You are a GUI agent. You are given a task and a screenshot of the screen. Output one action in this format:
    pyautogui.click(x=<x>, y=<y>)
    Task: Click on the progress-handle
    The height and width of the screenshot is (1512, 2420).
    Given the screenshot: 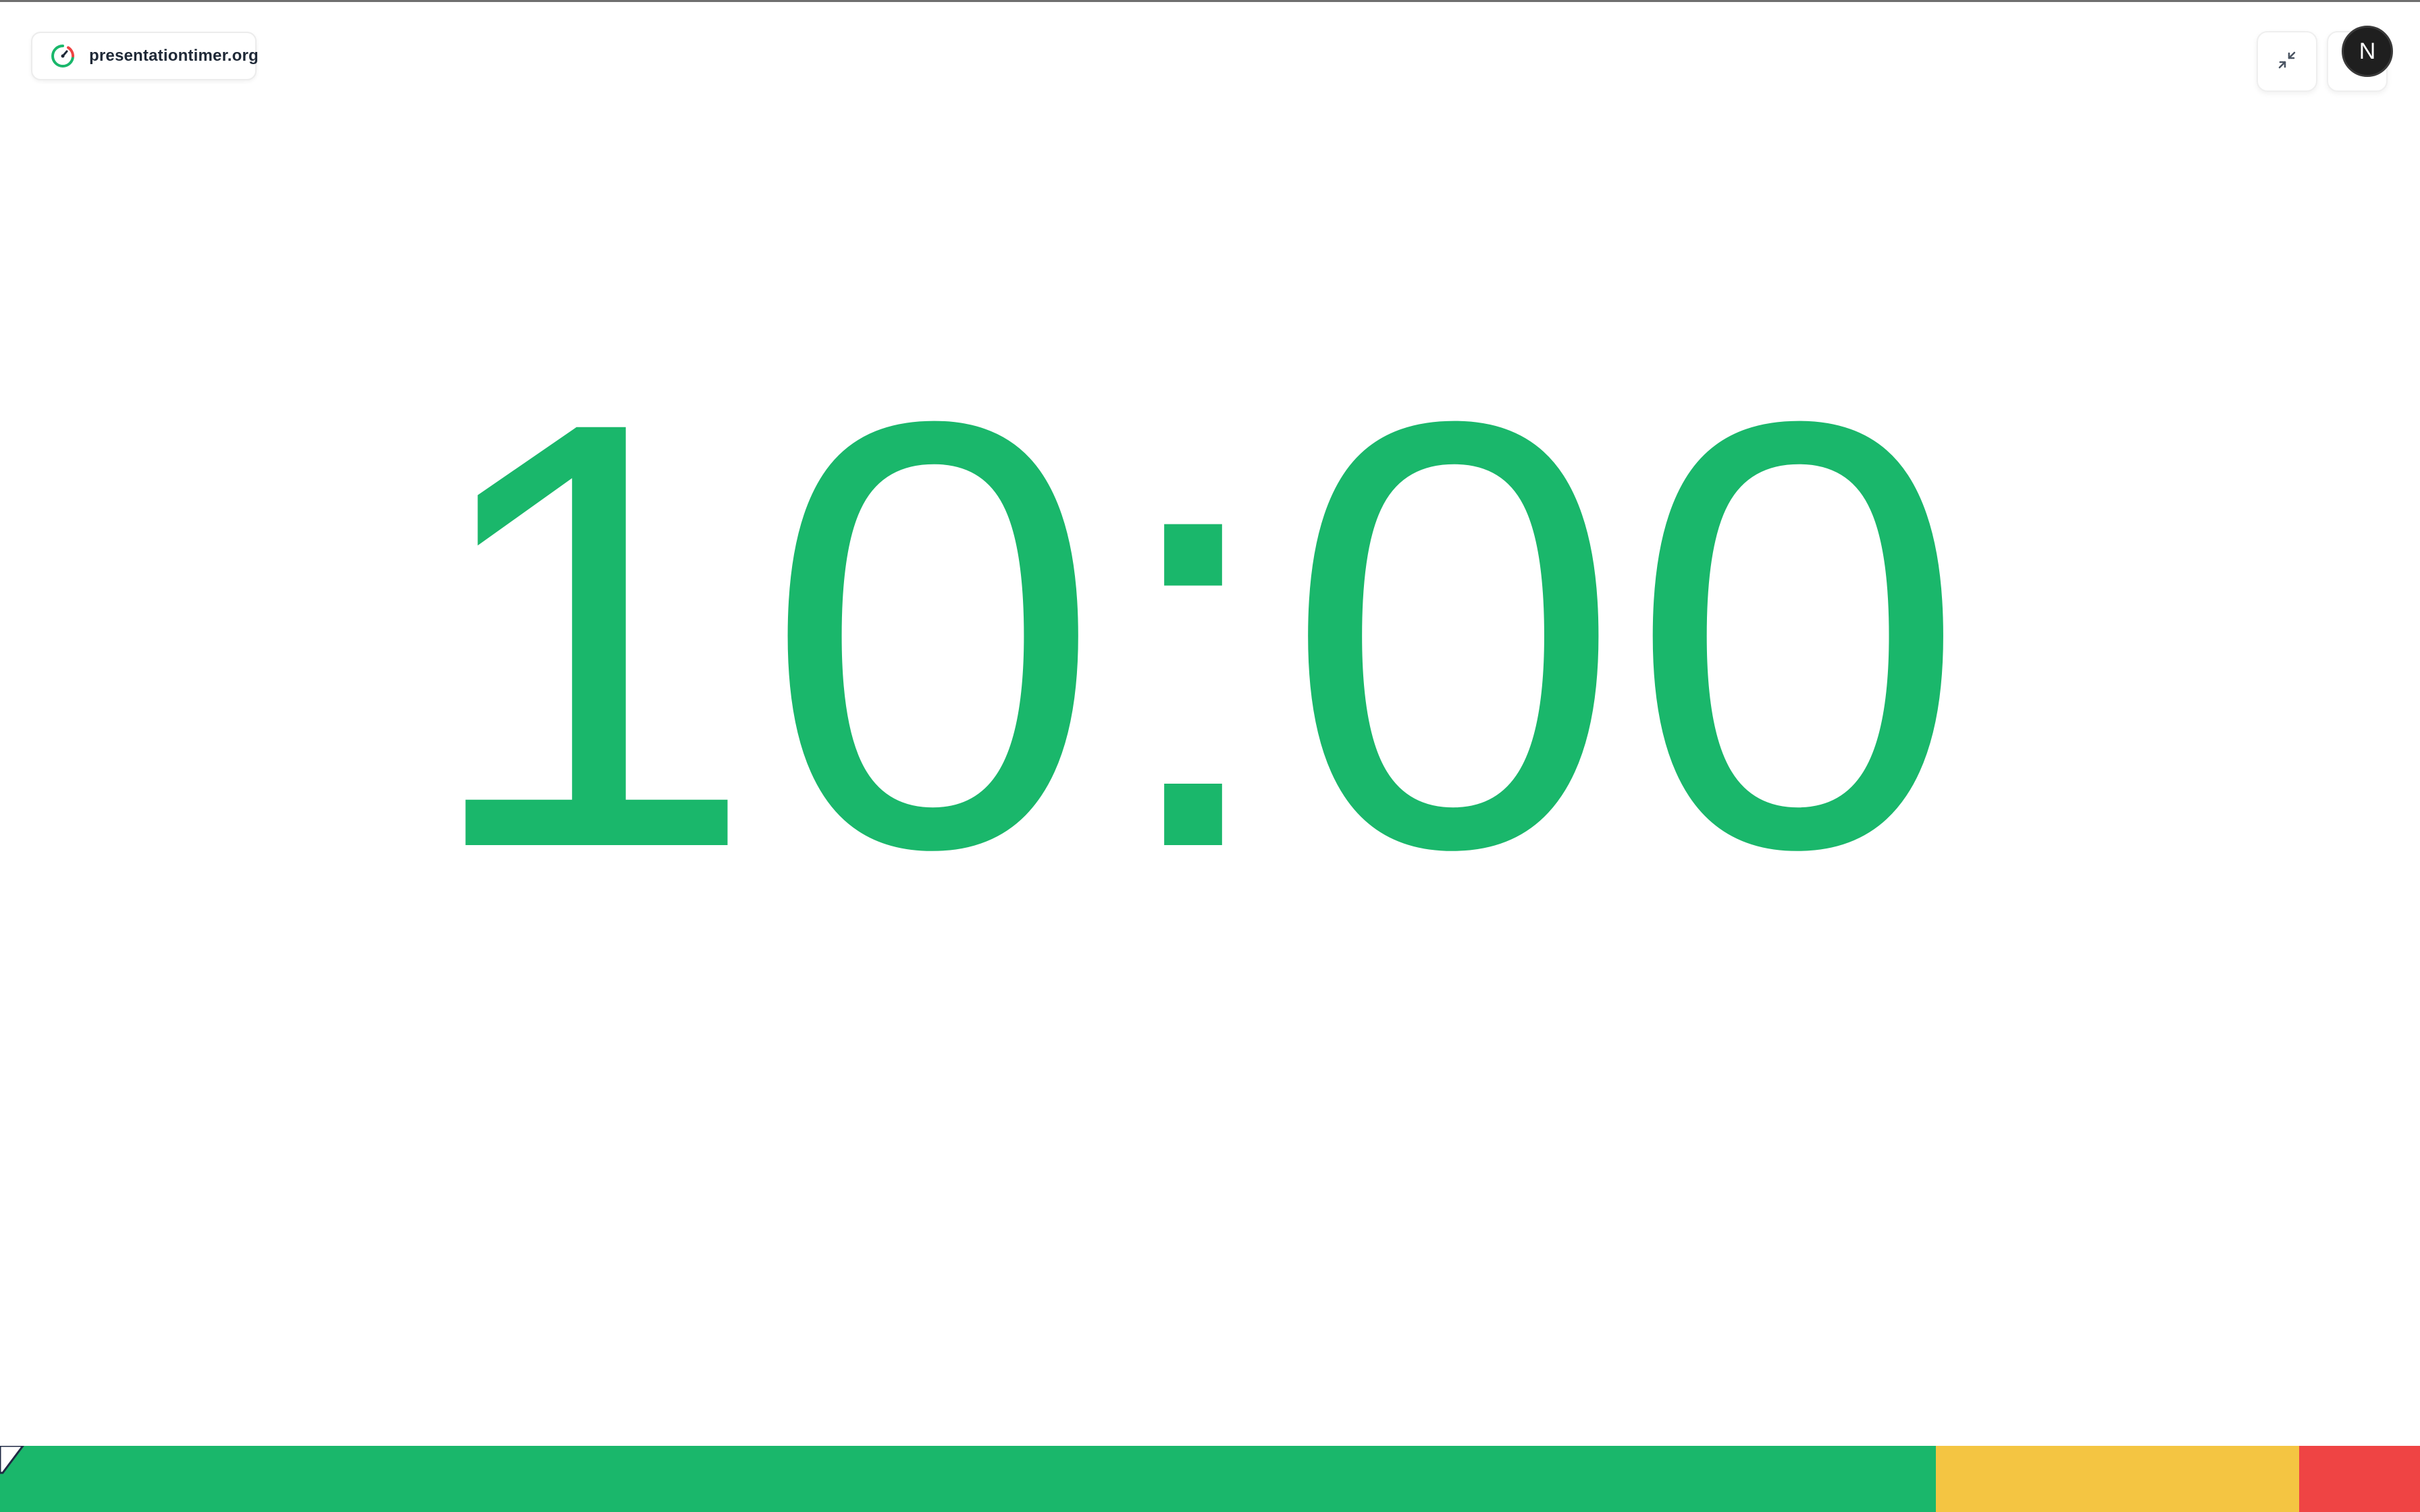 What is the action you would take?
    pyautogui.click(x=12, y=1460)
    